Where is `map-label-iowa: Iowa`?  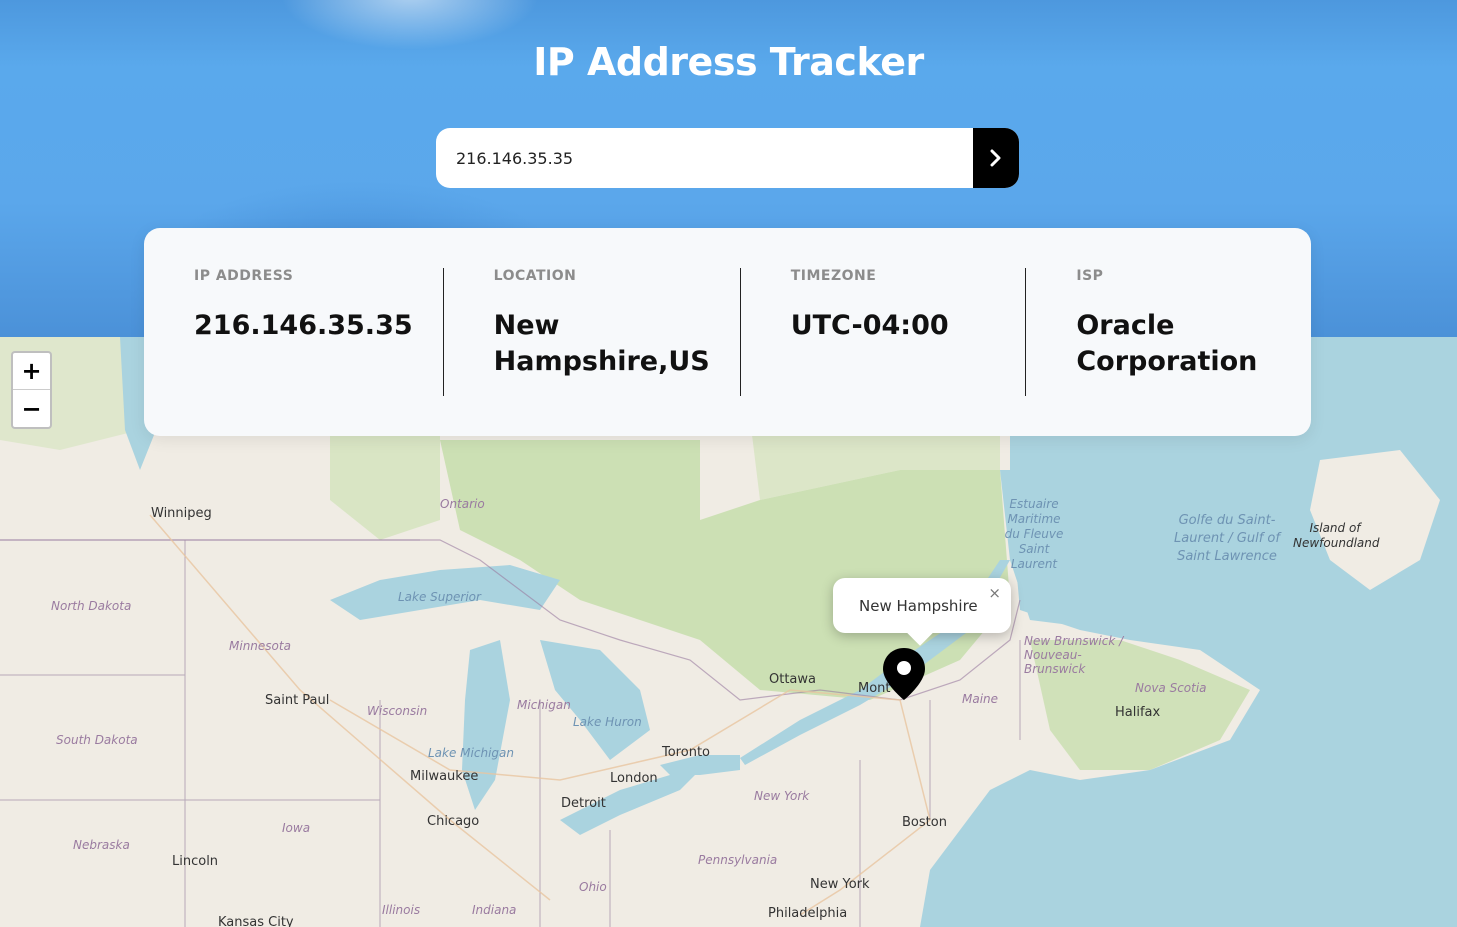
map-label-iowa: Iowa is located at coordinates (296, 828).